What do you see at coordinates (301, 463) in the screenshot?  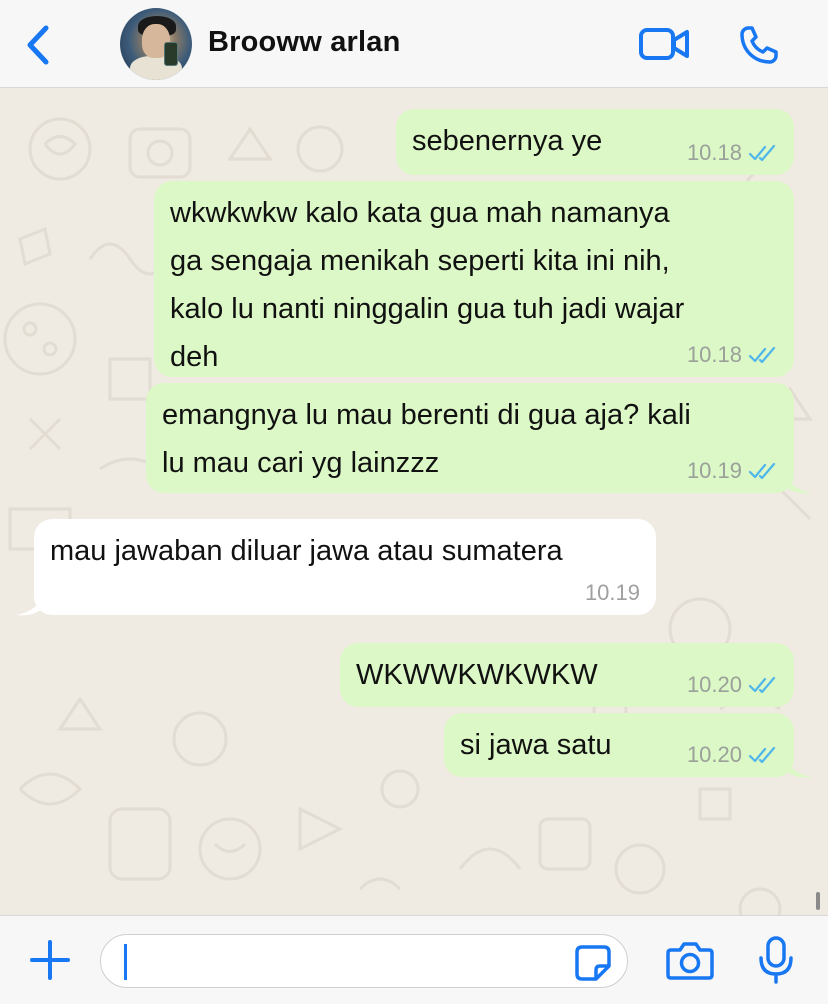 I see `message-text: lu mau cari yg lainzzz` at bounding box center [301, 463].